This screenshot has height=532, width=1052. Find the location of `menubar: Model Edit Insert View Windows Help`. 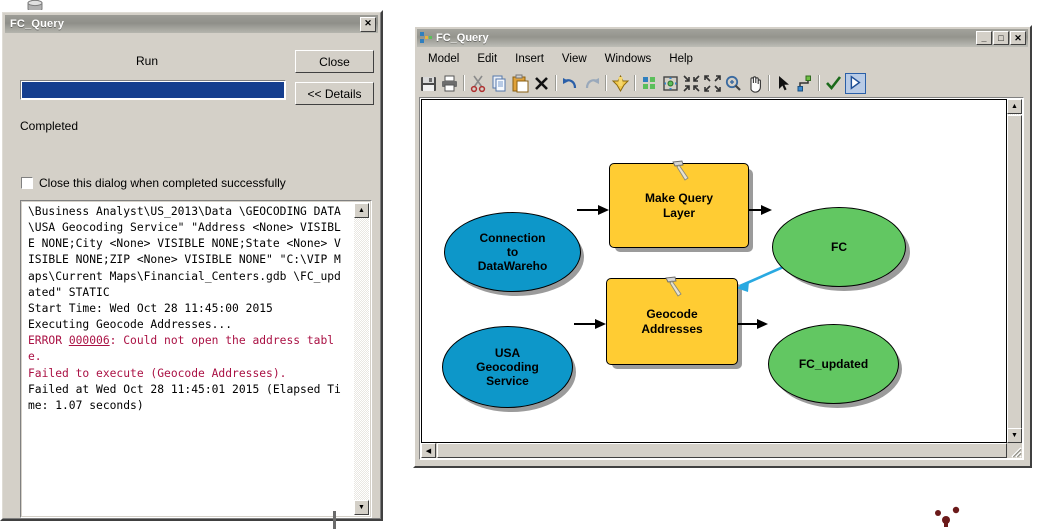

menubar: Model Edit Insert View Windows Help is located at coordinates (560, 59).